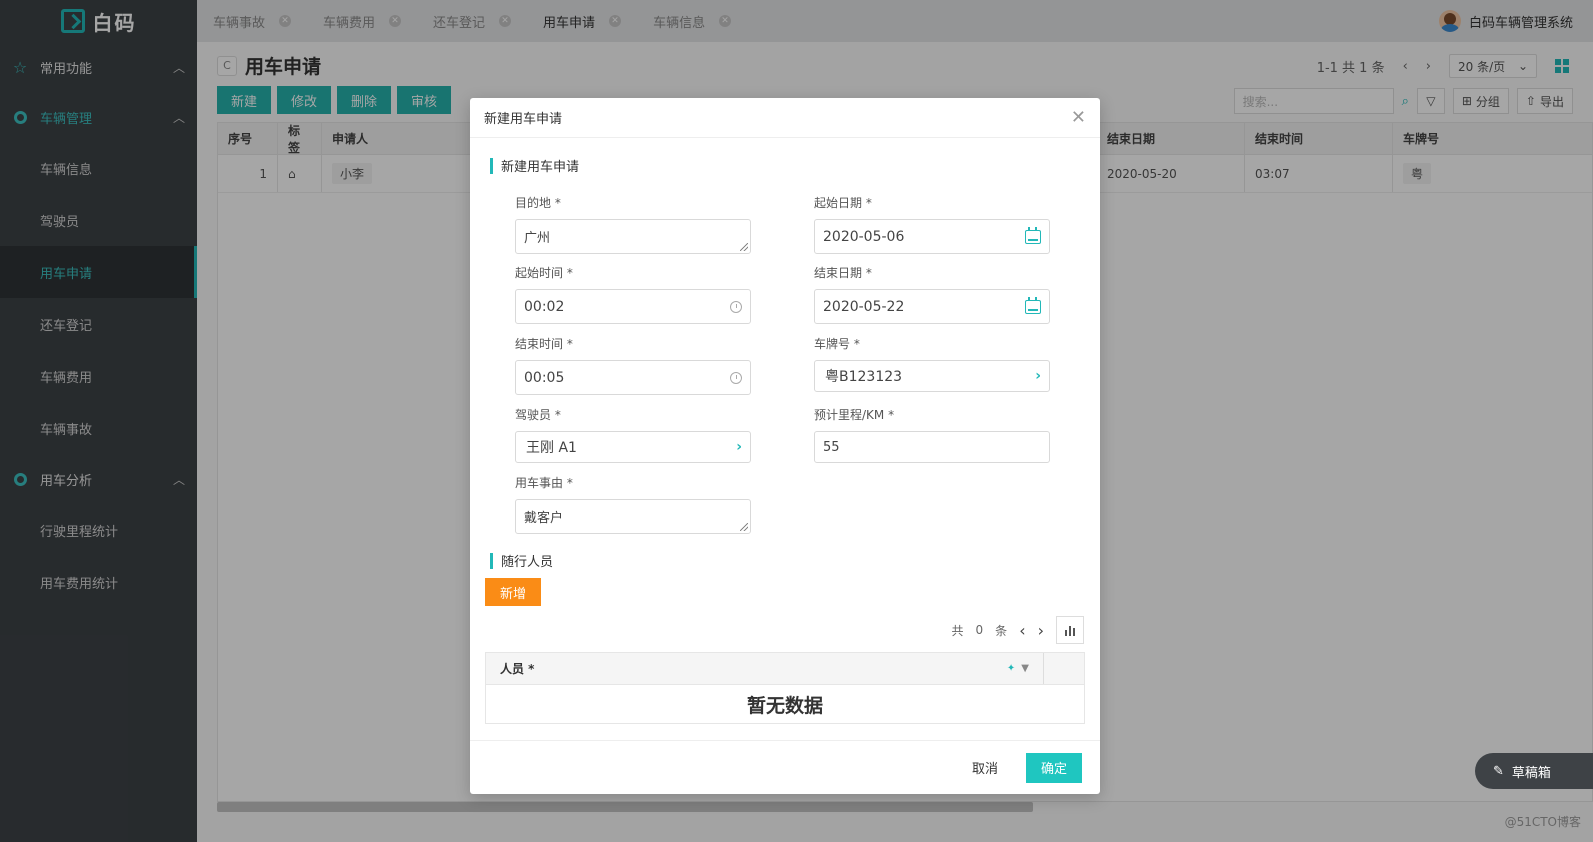 The height and width of the screenshot is (842, 1593). I want to click on header-person: 人员 * ✦ ▼, so click(765, 668).